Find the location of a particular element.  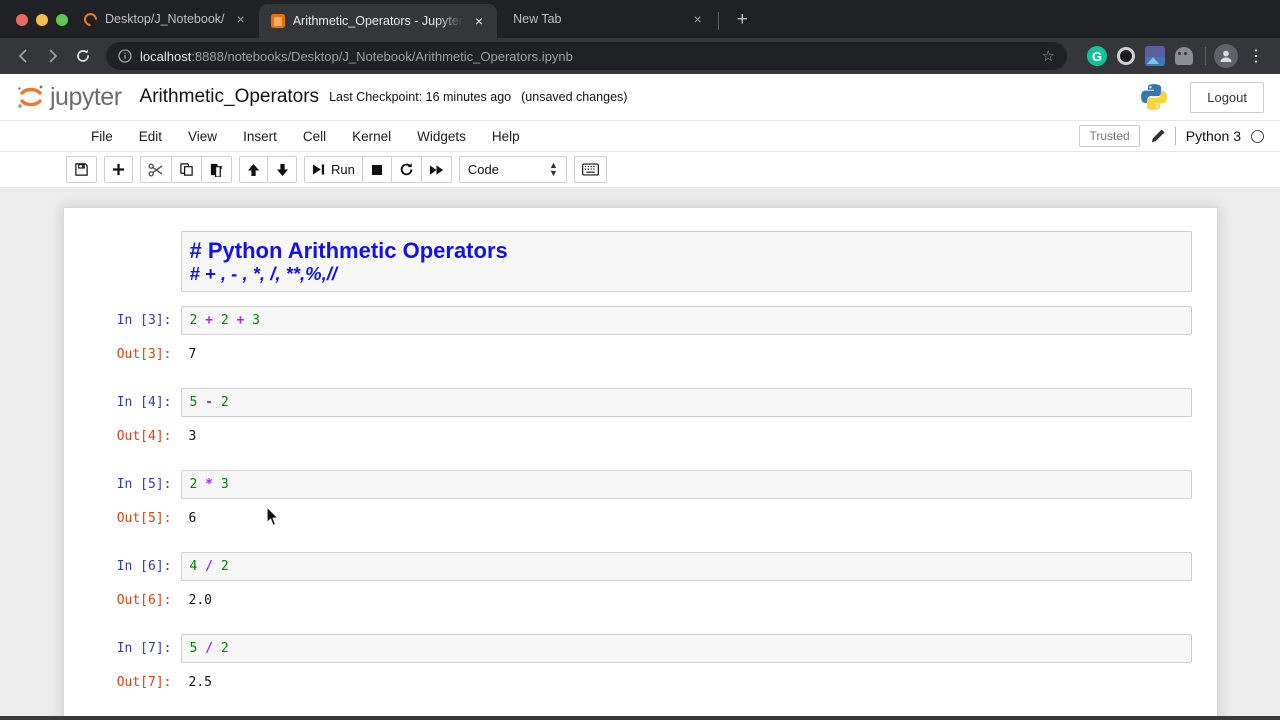

arrow-up-icon is located at coordinates (253, 169).